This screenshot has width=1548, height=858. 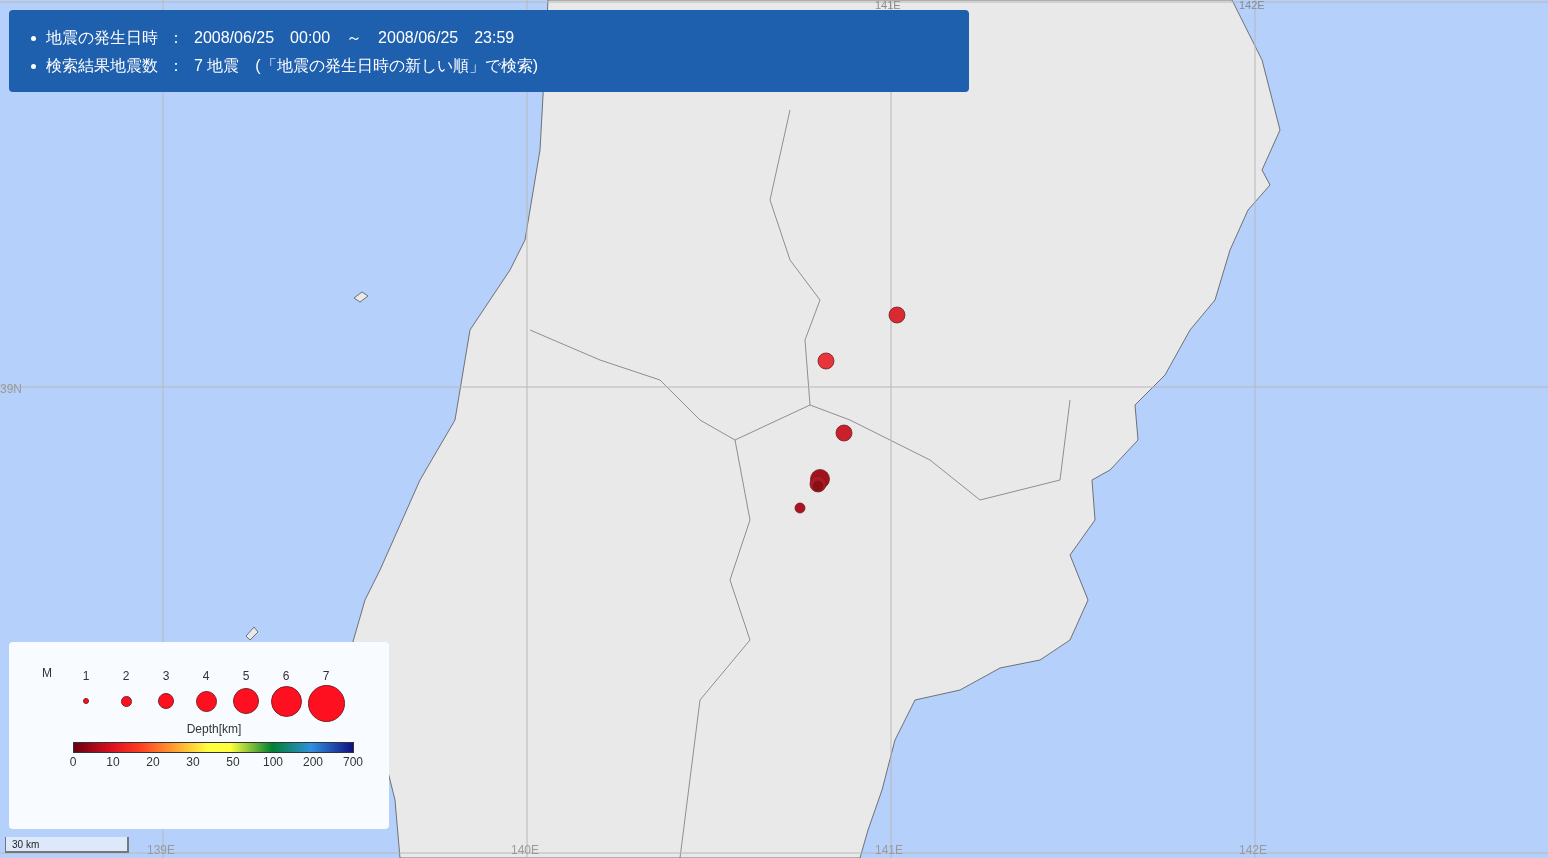 I want to click on depth-tick-label: 0, so click(x=73, y=762).